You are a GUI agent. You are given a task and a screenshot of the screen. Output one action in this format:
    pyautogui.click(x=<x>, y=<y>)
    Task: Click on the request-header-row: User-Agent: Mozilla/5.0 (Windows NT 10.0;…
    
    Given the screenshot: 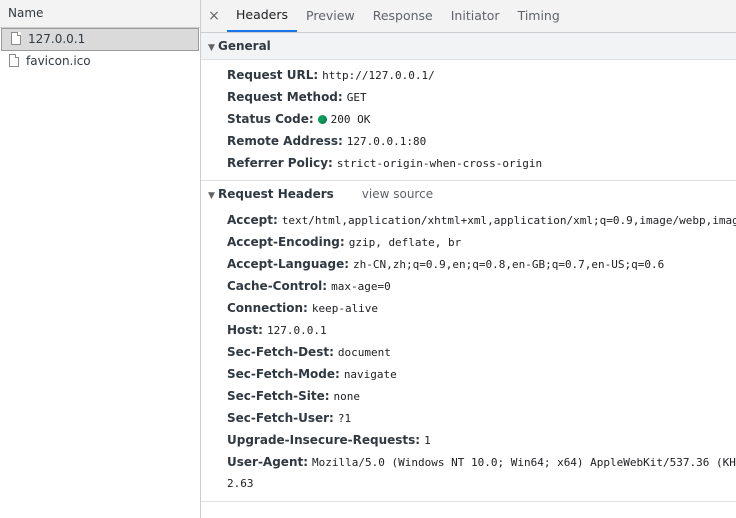 What is the action you would take?
    pyautogui.click(x=468, y=462)
    